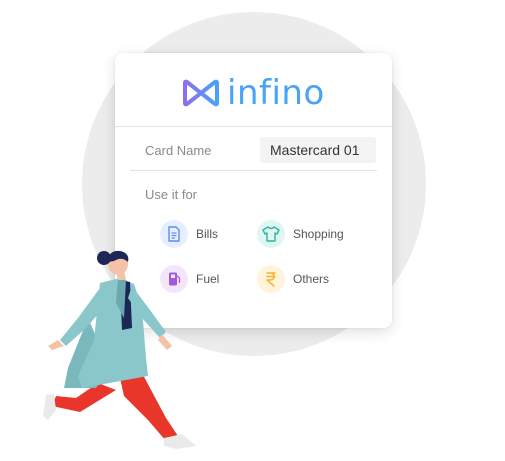 This screenshot has height=461, width=505. Describe the element at coordinates (119, 349) in the screenshot. I see `walking-woman-illustration` at that location.